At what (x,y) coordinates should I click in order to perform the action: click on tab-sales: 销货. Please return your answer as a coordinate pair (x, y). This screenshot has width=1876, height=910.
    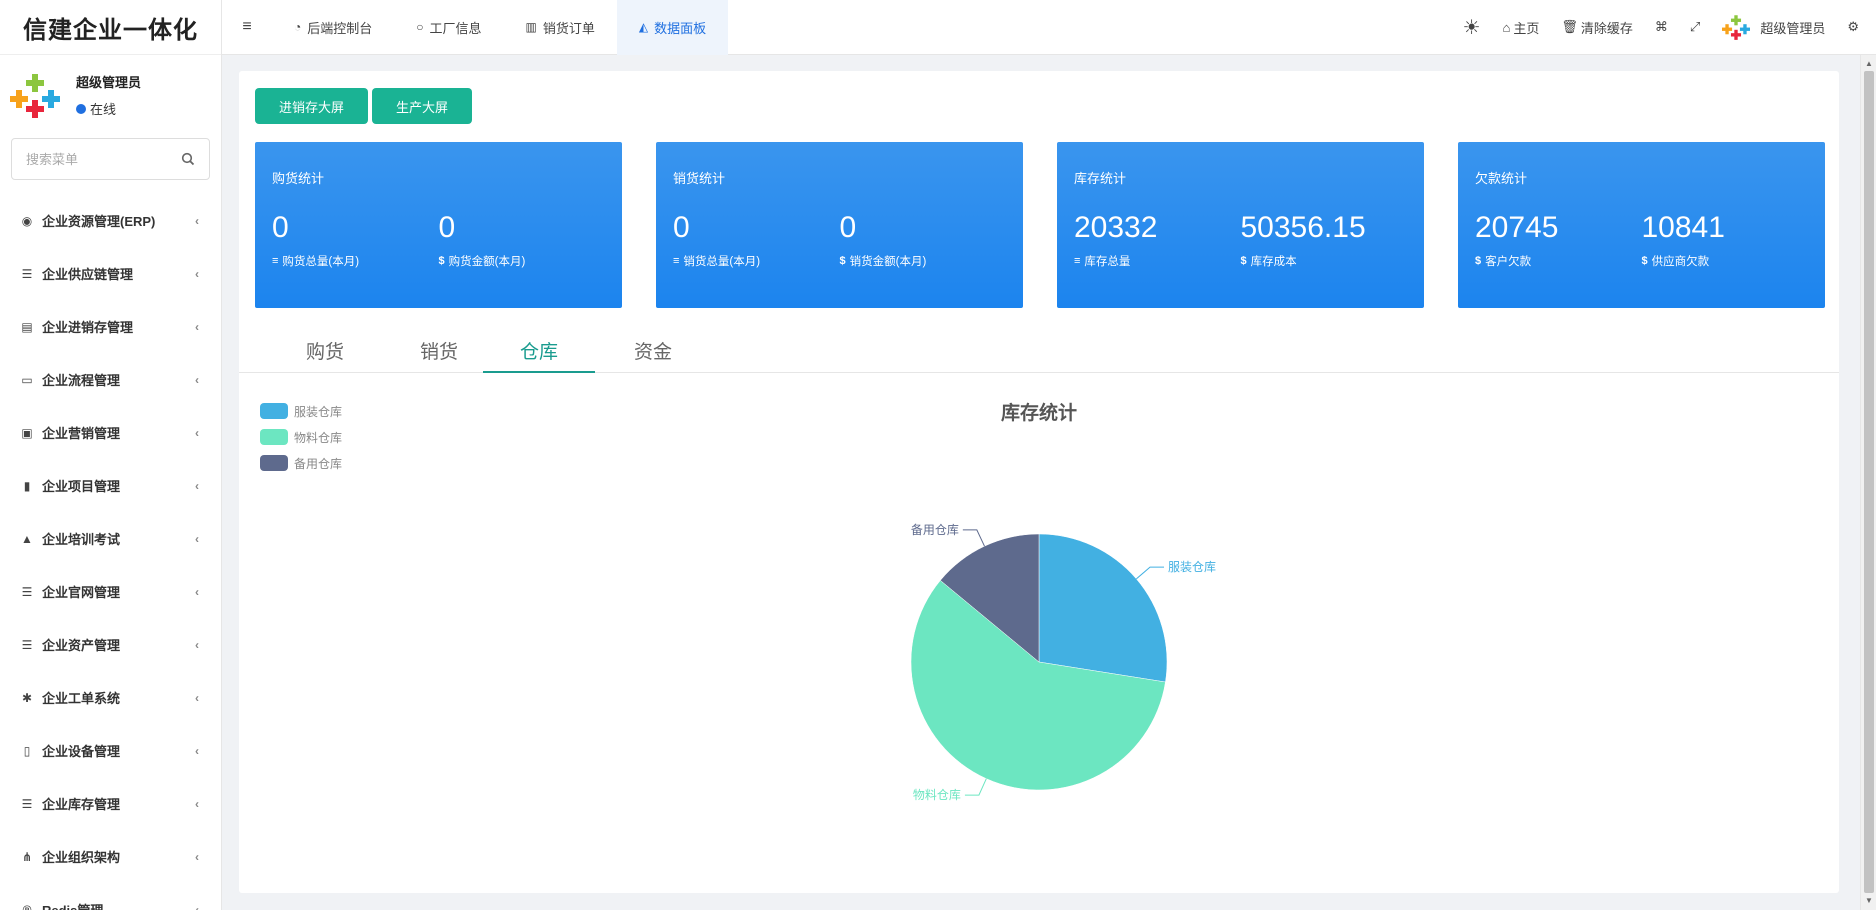
    Looking at the image, I should click on (439, 353).